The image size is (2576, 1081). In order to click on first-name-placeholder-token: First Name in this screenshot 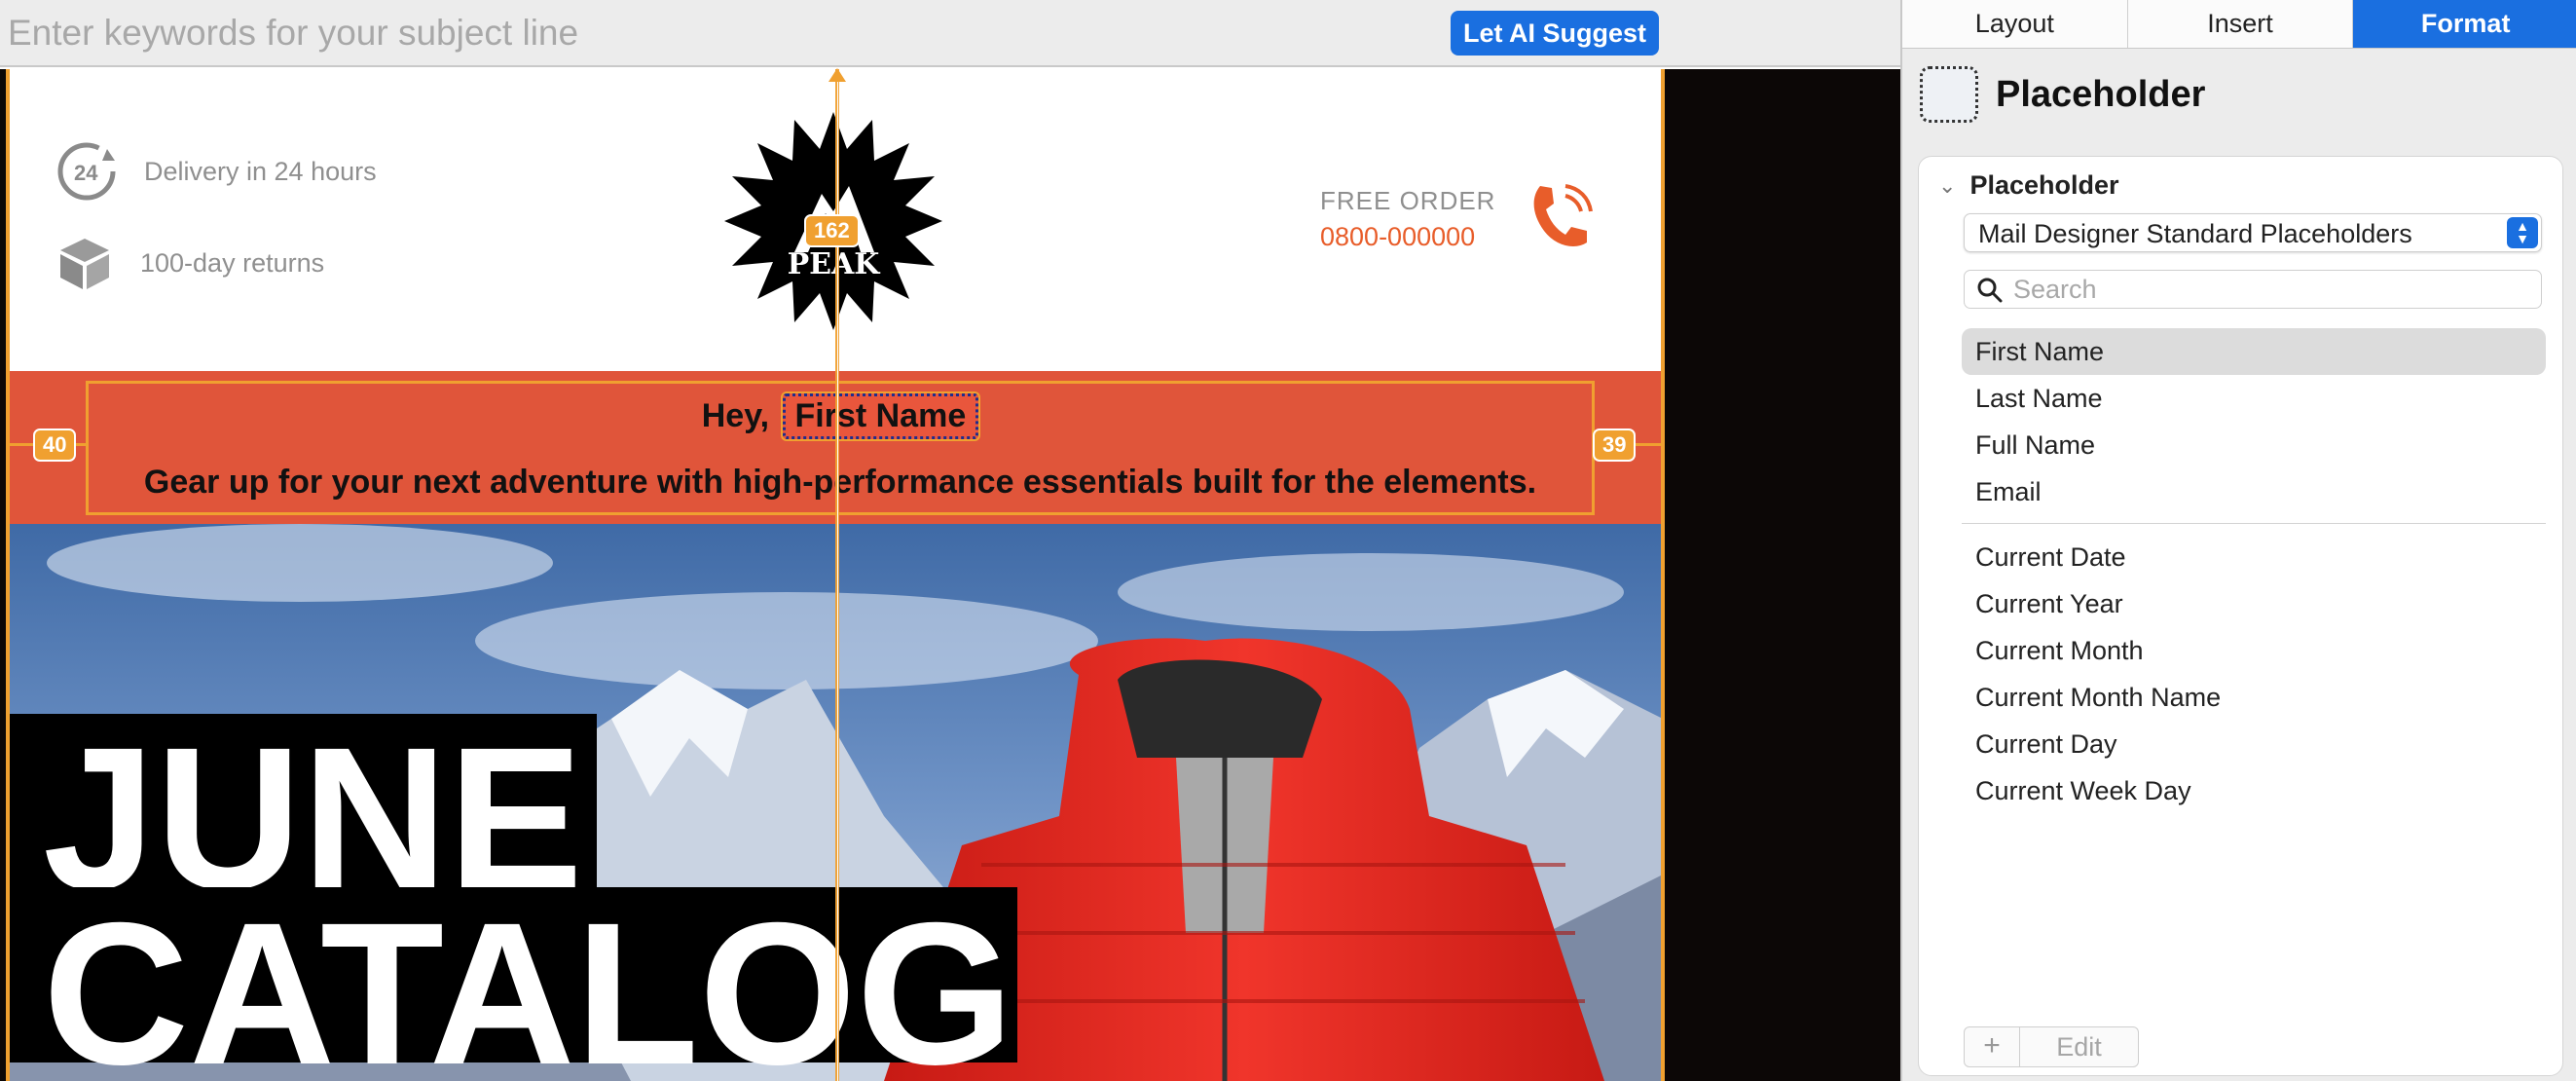, I will do `click(880, 416)`.